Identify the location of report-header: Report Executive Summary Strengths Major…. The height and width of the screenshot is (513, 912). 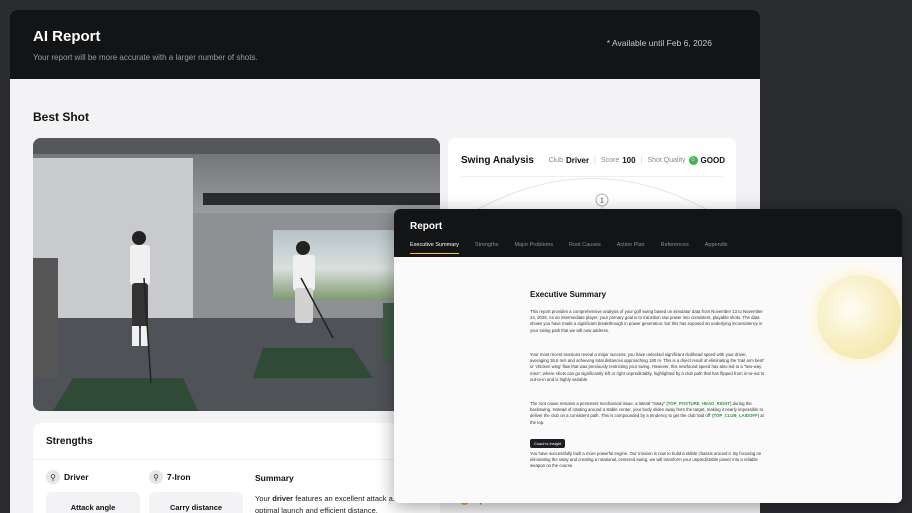
(648, 233).